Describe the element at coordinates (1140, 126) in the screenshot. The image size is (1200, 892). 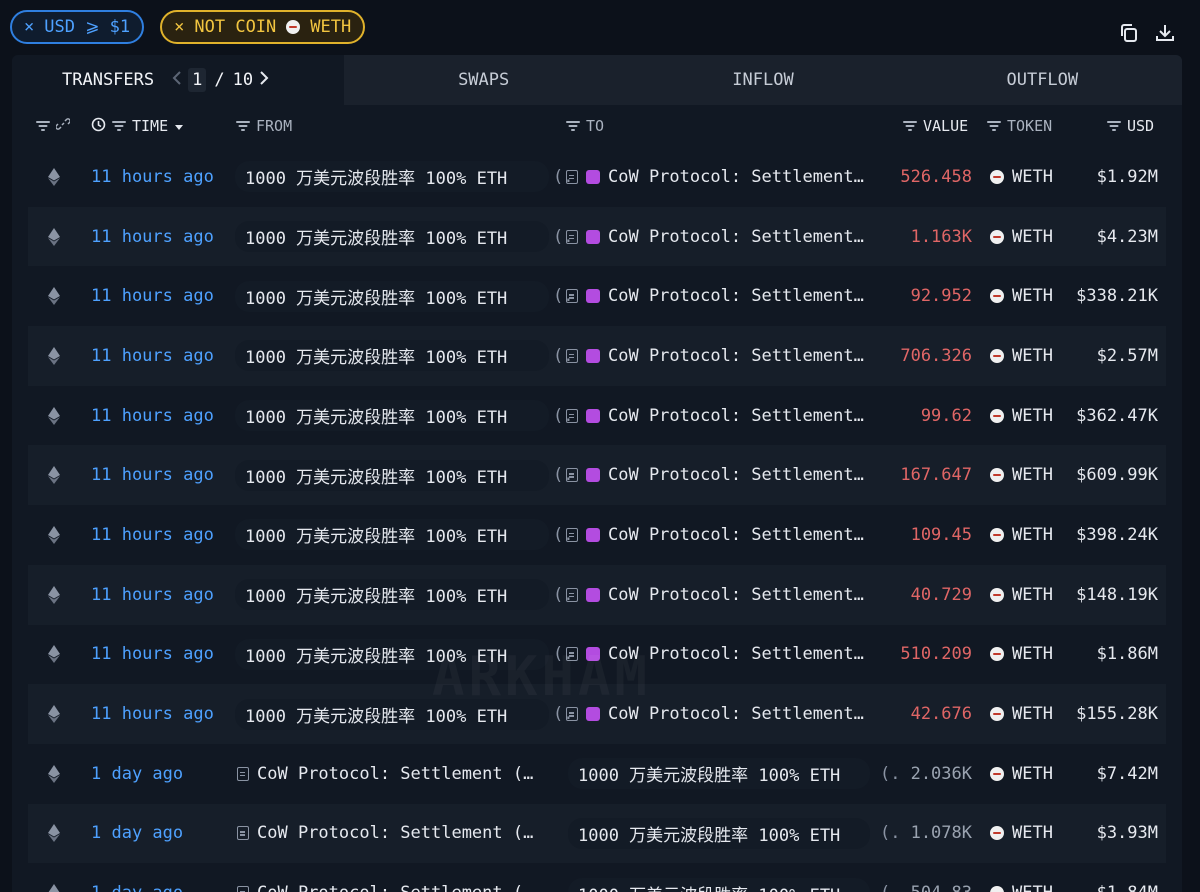
I see `column-usd: USD` at that location.